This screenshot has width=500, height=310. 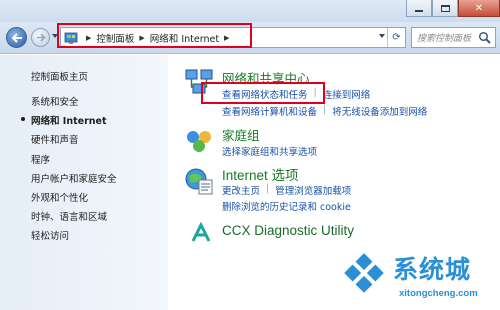 I want to click on watermark-url: xitongcheng.com, so click(x=438, y=293).